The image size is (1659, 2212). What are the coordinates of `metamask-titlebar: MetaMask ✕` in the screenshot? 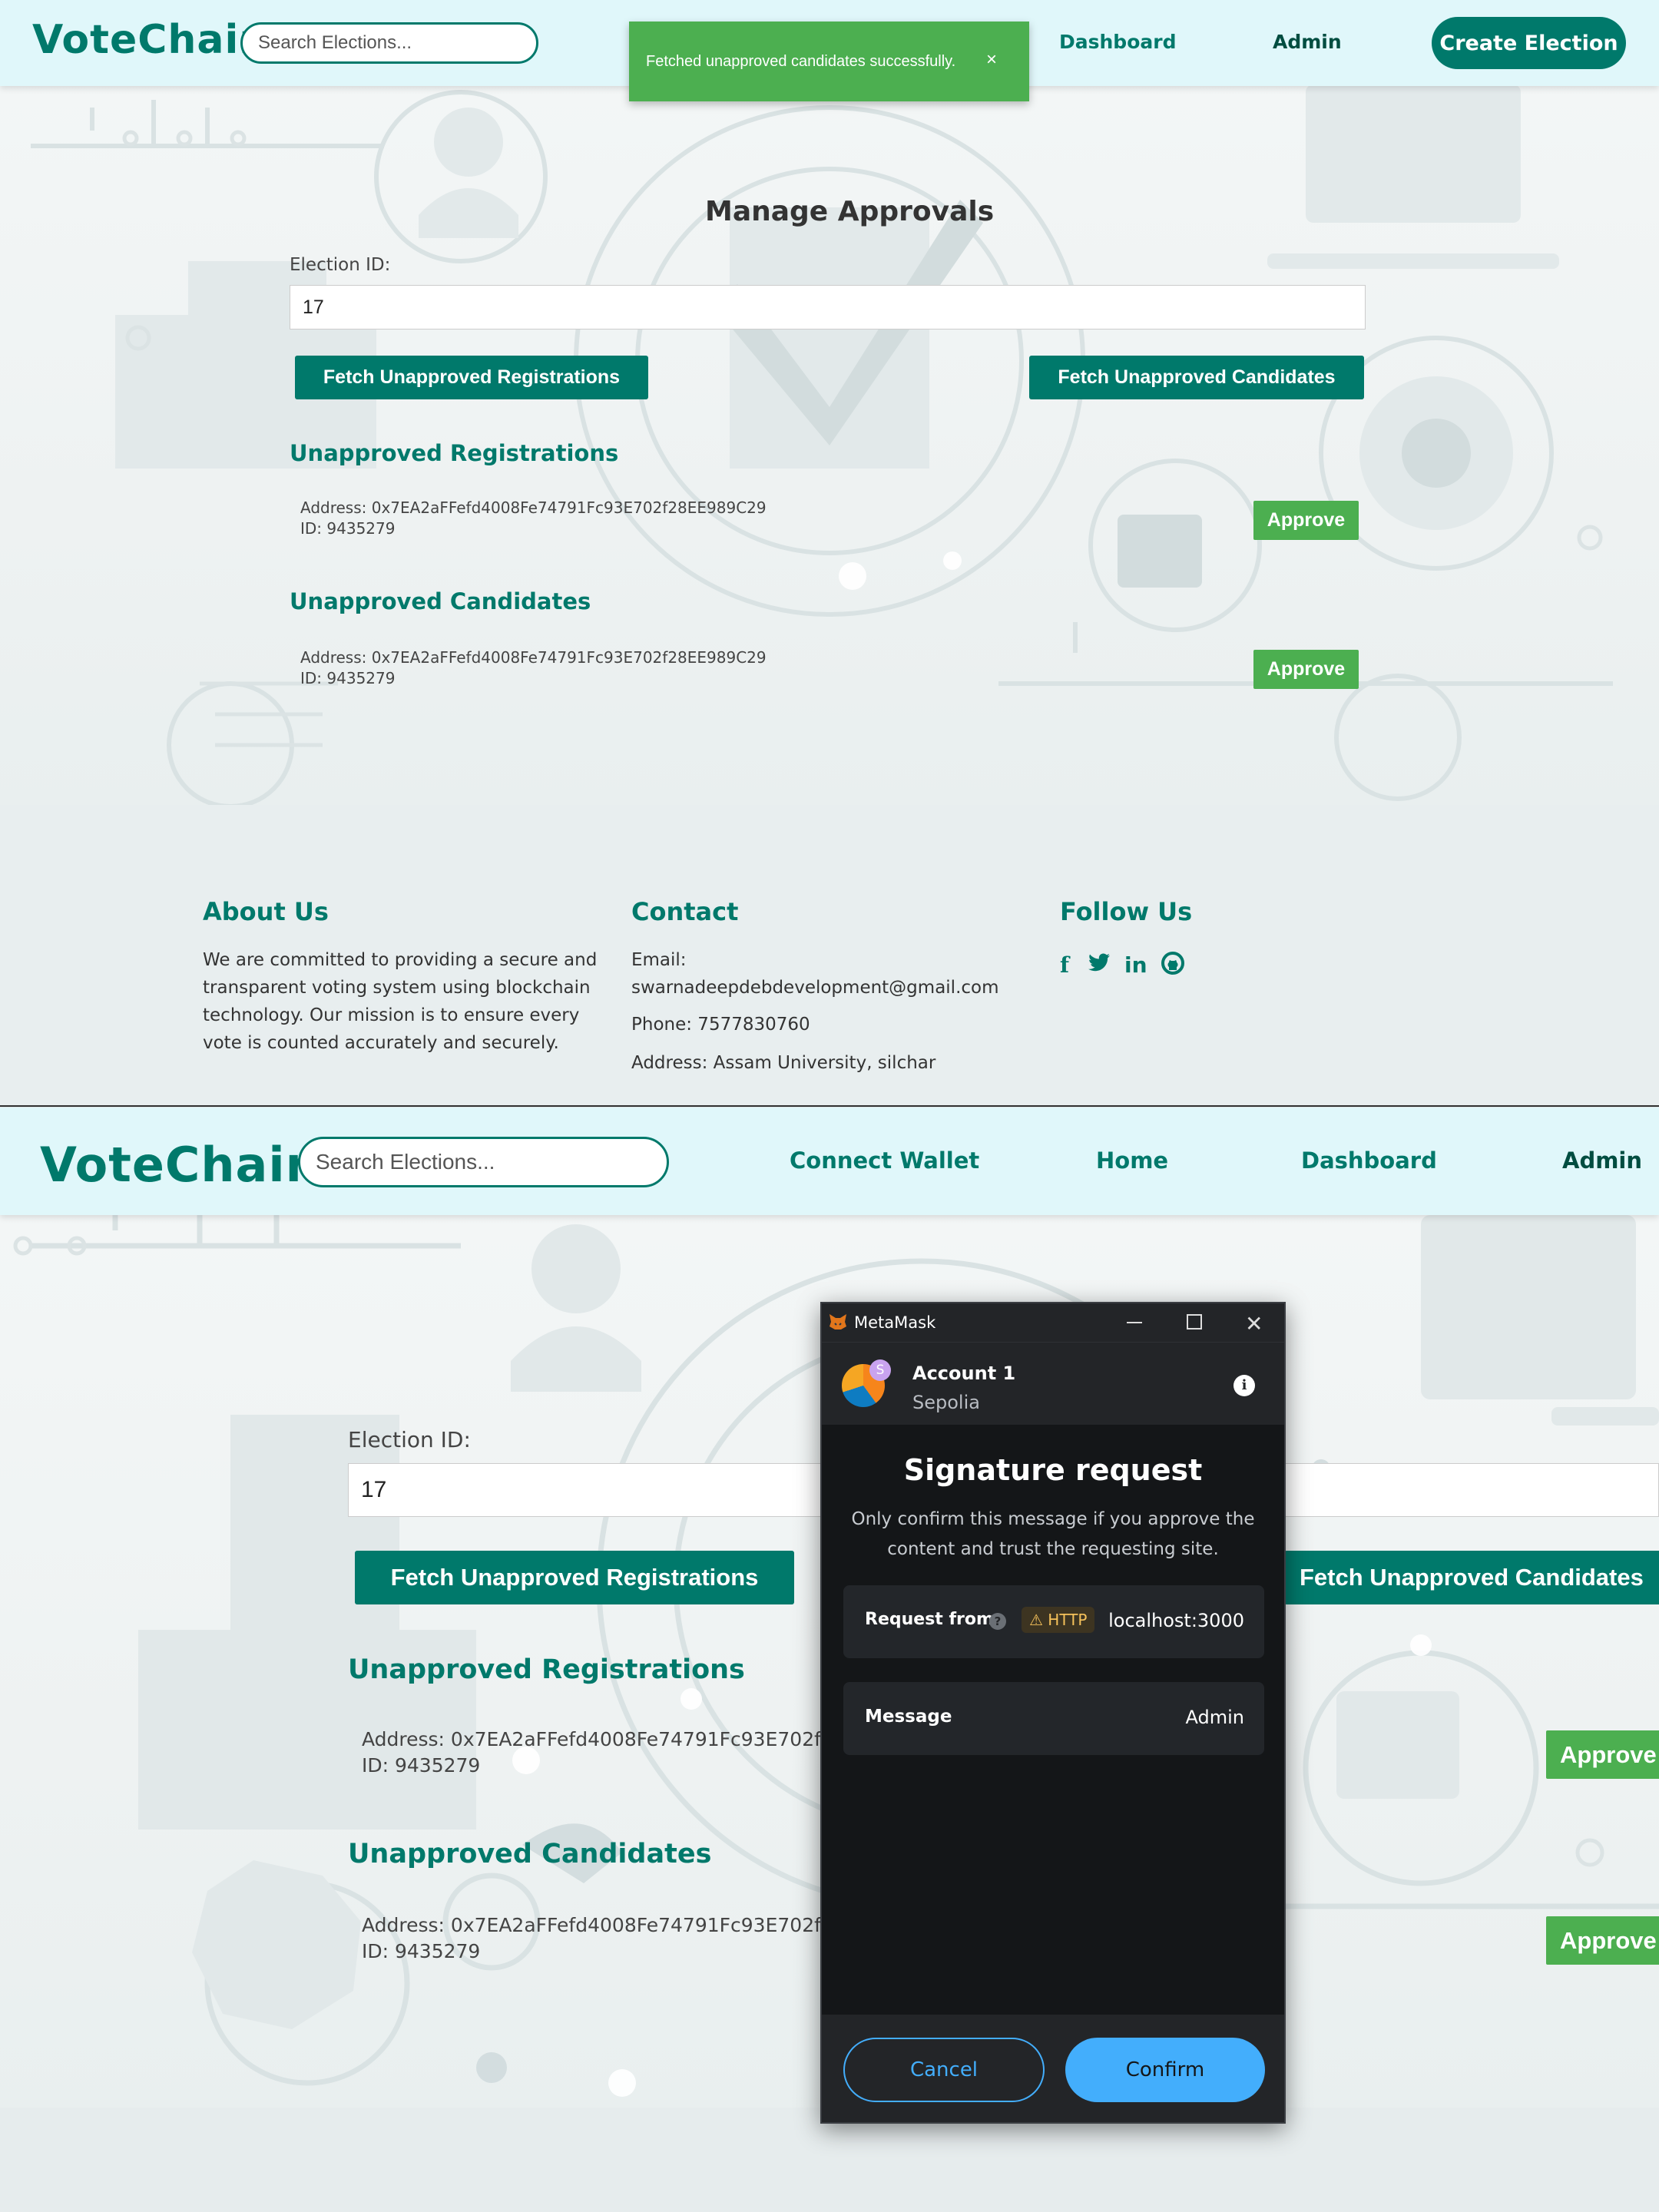 It's located at (1053, 1322).